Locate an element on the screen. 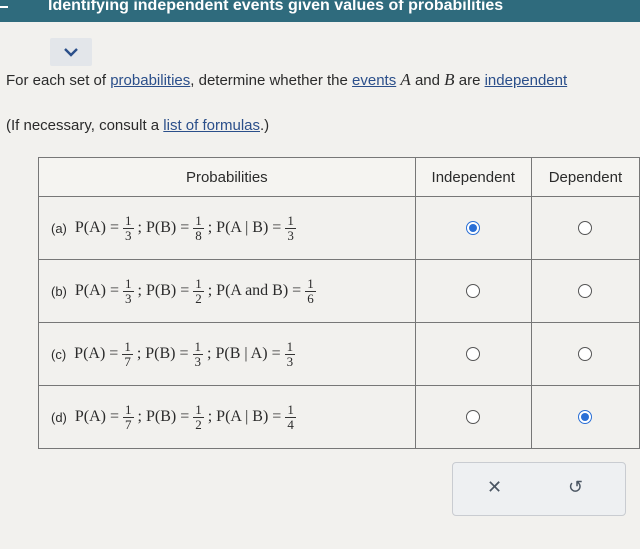 The height and width of the screenshot is (549, 640). fraction: 16 is located at coordinates (310, 290).